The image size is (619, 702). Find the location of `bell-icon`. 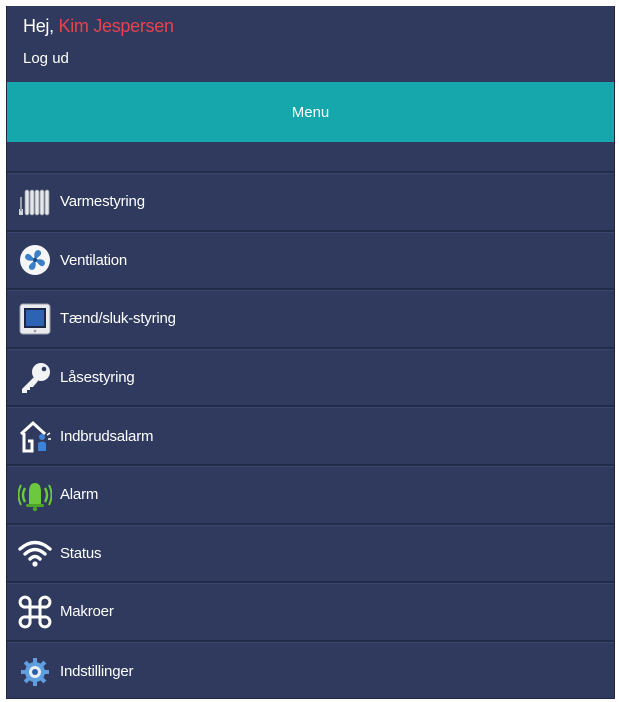

bell-icon is located at coordinates (35, 495).